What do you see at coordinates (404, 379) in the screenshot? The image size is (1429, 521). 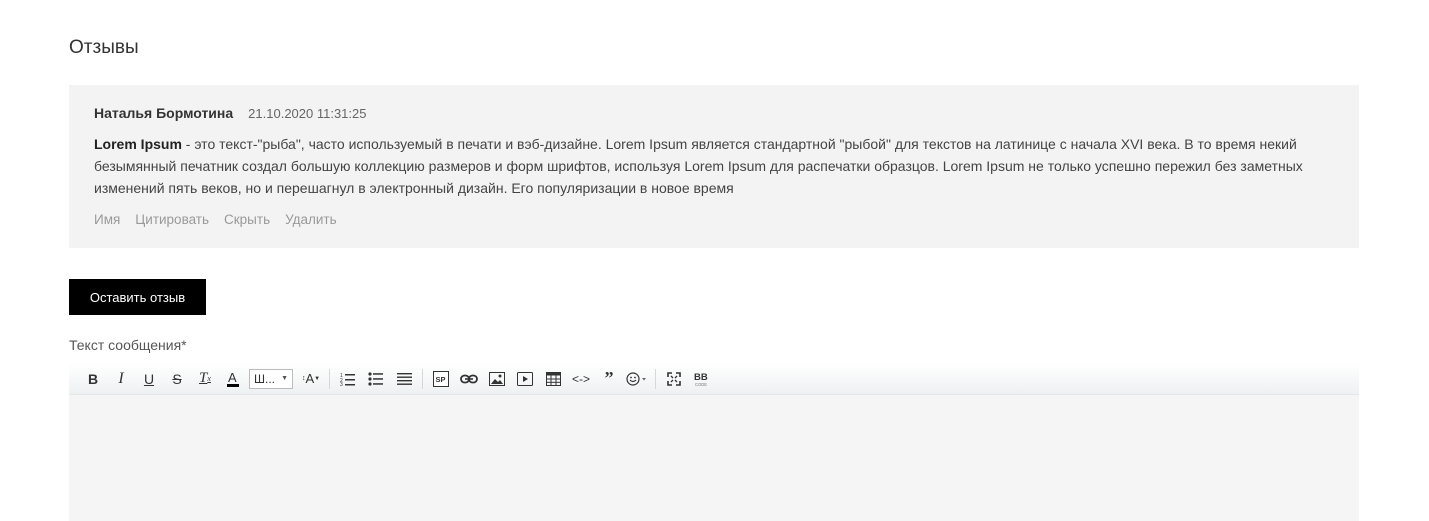 I see `justify-icon` at bounding box center [404, 379].